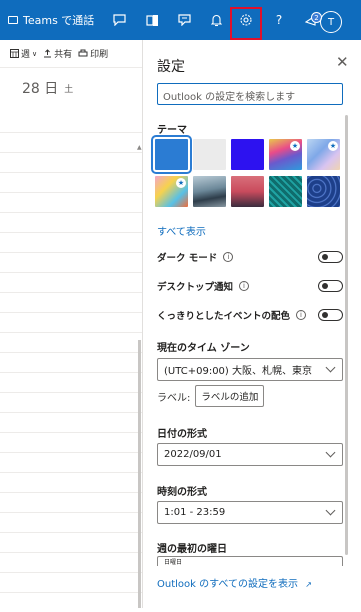 The image size is (361, 612). I want to click on desktop-notifications-toggle, so click(330, 286).